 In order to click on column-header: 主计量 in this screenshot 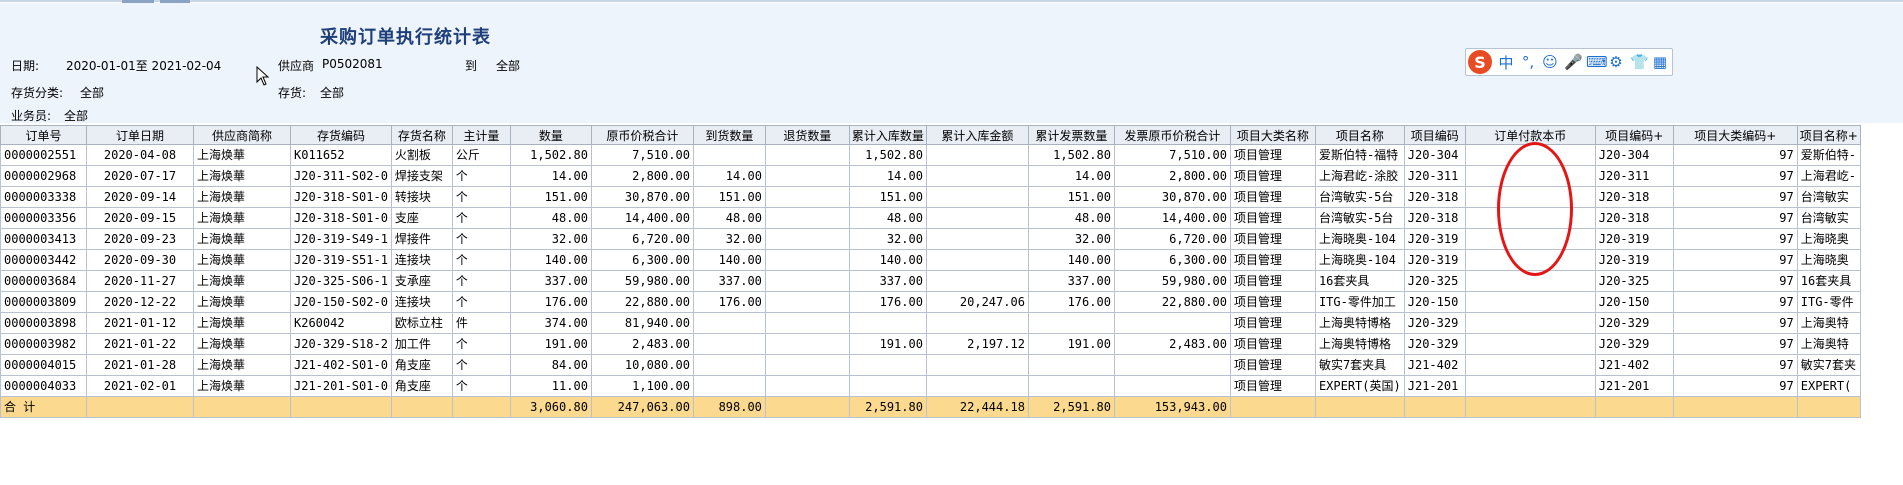, I will do `click(481, 135)`.